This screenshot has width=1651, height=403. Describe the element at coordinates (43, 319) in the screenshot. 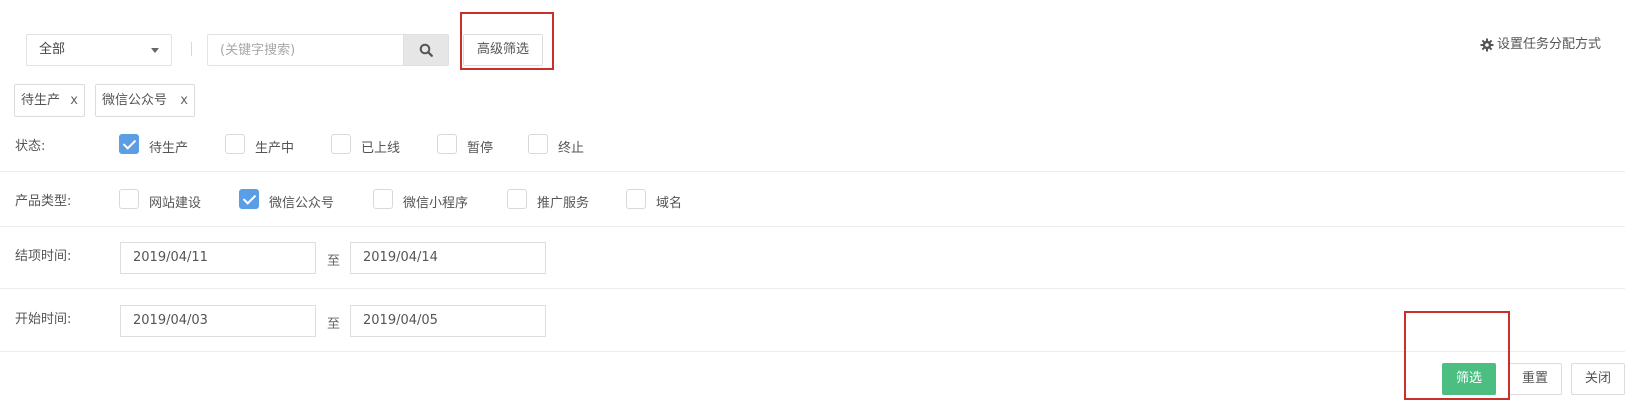

I see `start-time-label: 开始时间:` at that location.